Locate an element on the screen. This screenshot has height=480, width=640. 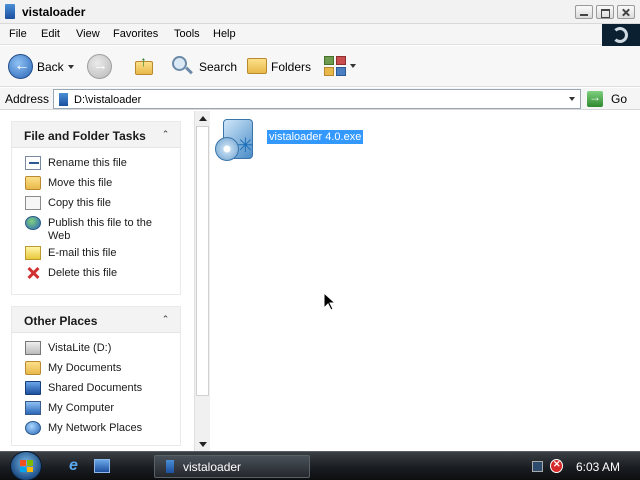
folder-path-icon is located at coordinates (63, 99).